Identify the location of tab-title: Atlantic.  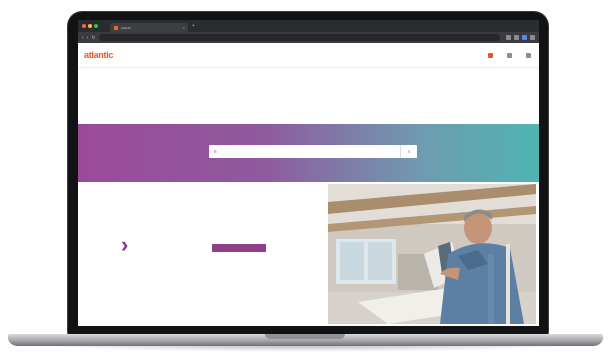
(126, 27).